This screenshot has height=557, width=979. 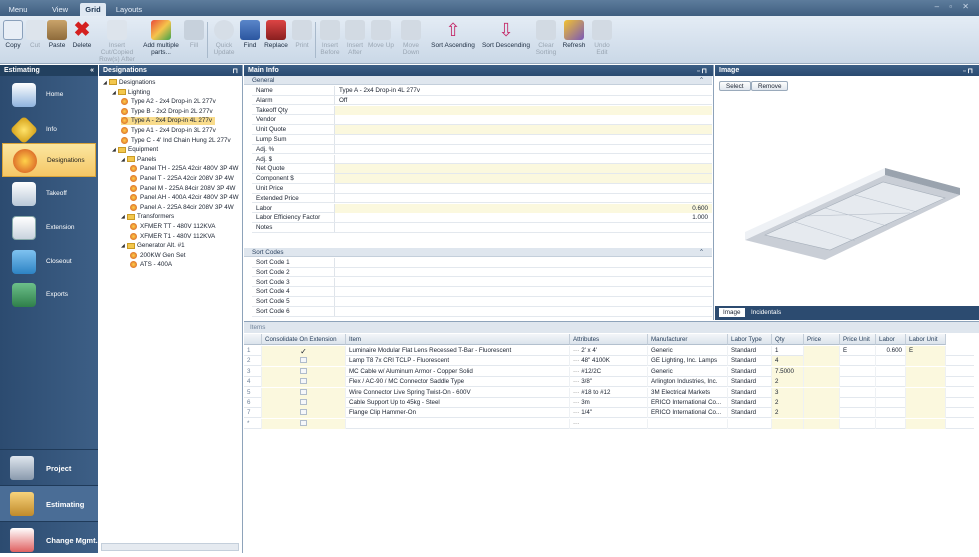 What do you see at coordinates (891, 351) in the screenshot?
I see `table-cell: 0.600` at bounding box center [891, 351].